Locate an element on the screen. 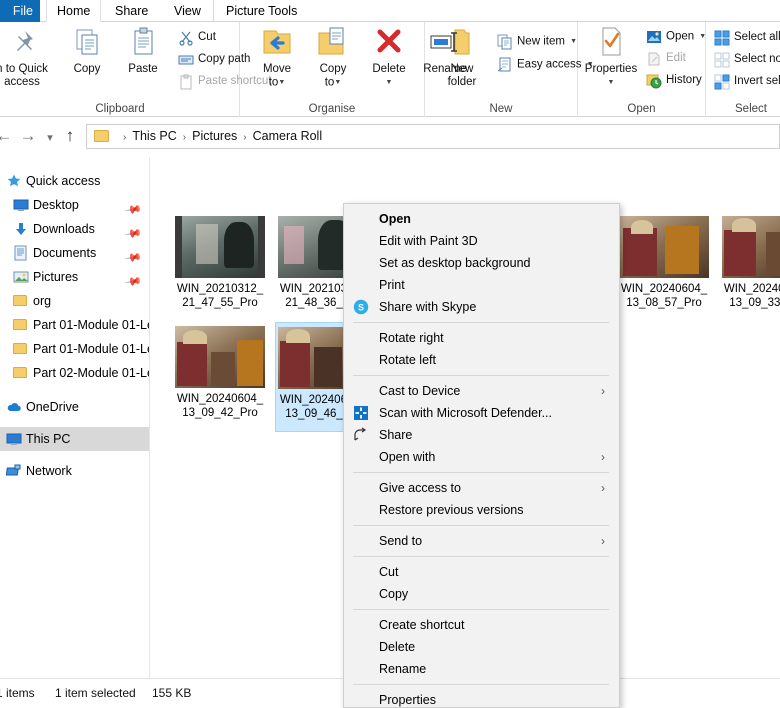 The height and width of the screenshot is (708, 780). menu-item-share-with-skype: S Share with Skype is located at coordinates (481, 307).